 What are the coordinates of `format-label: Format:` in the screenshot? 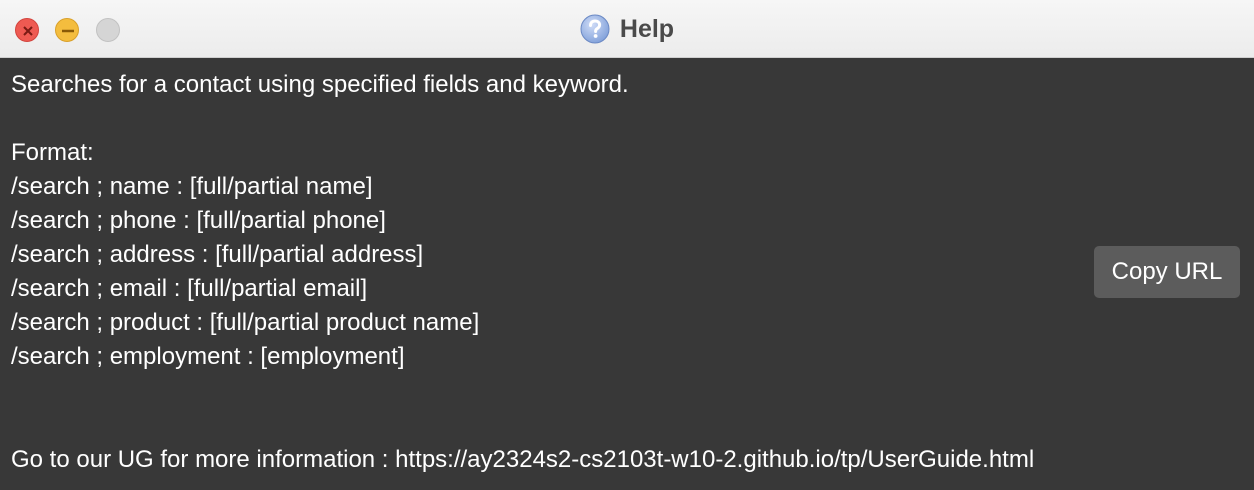 It's located at (52, 152).